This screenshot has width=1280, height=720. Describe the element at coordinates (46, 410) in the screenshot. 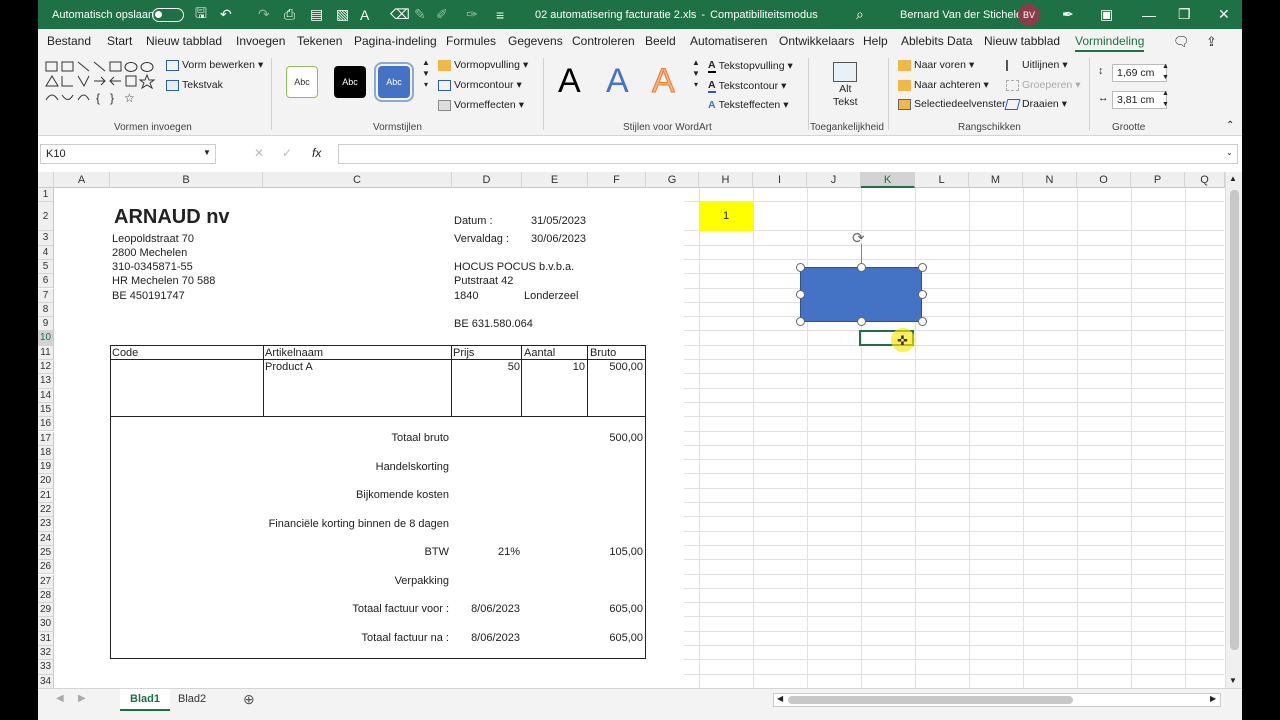

I see `row-header: 15` at that location.